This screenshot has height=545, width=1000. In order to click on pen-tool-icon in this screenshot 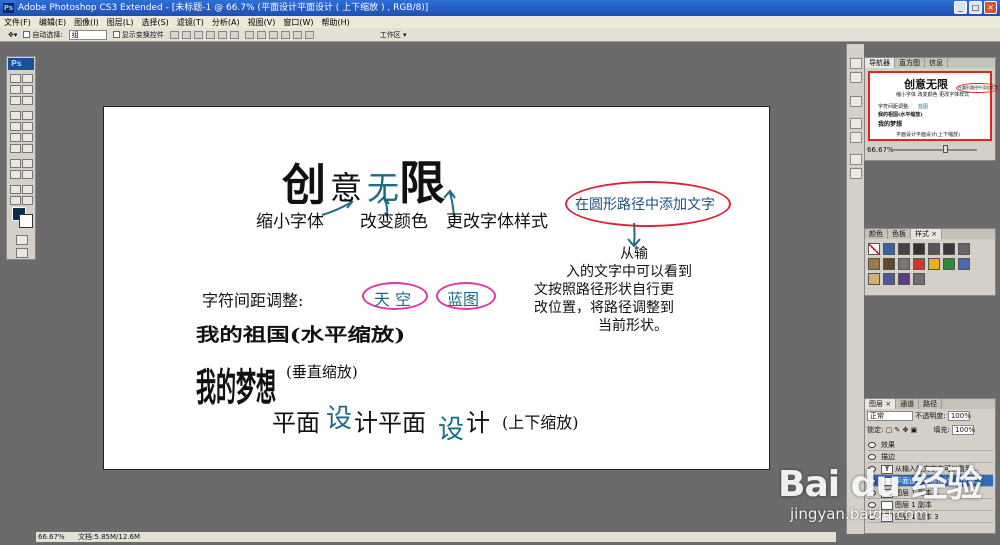, I will do `click(15, 163)`.